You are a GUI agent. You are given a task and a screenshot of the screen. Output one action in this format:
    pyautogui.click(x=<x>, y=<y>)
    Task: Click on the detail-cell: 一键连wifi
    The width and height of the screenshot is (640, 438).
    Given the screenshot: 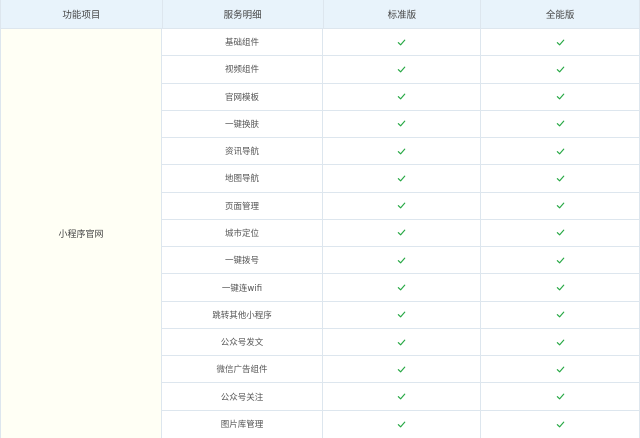 What is the action you would take?
    pyautogui.click(x=242, y=287)
    